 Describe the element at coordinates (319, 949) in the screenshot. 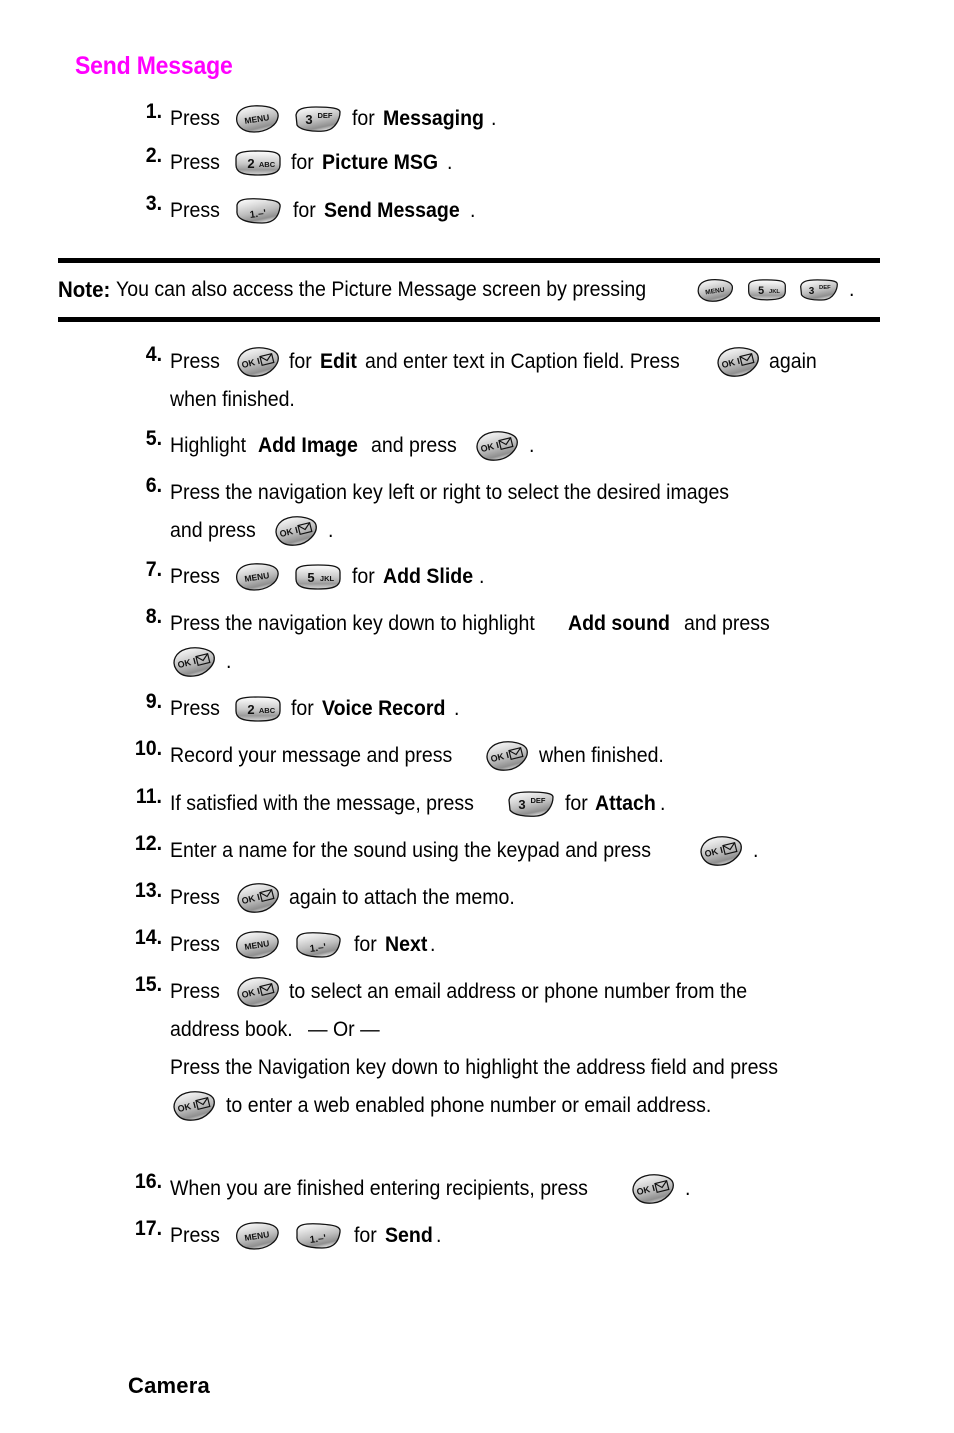

I see `svg-text: 1.–'` at that location.